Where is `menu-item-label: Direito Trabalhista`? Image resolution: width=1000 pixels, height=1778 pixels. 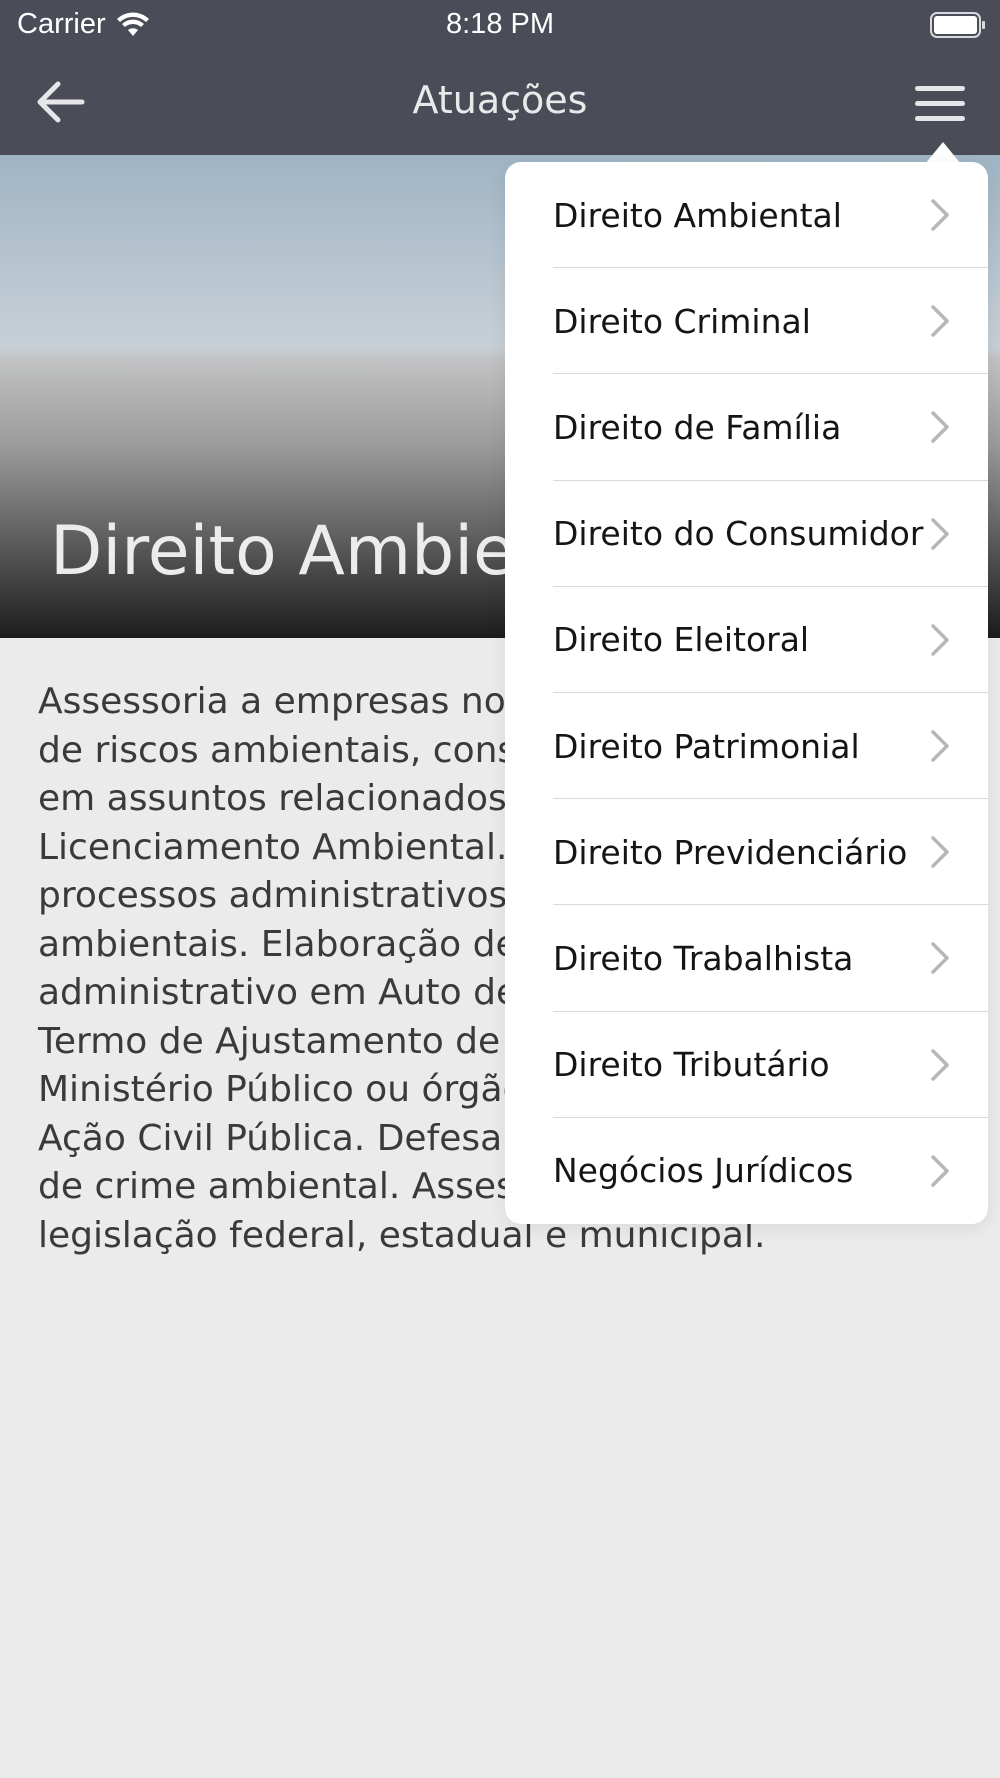
menu-item-label: Direito Trabalhista is located at coordinates (703, 958).